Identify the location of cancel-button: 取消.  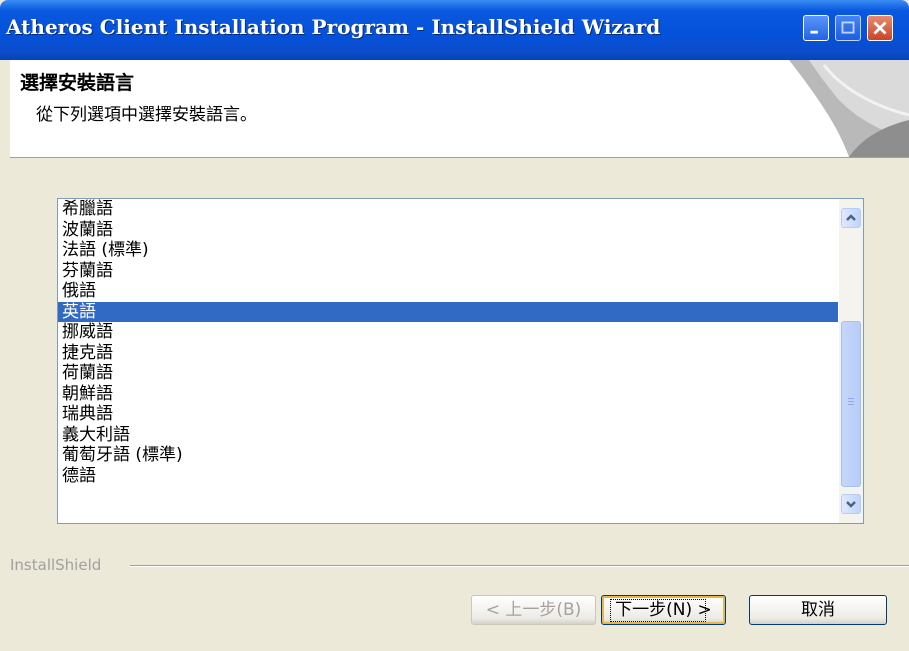
(818, 610).